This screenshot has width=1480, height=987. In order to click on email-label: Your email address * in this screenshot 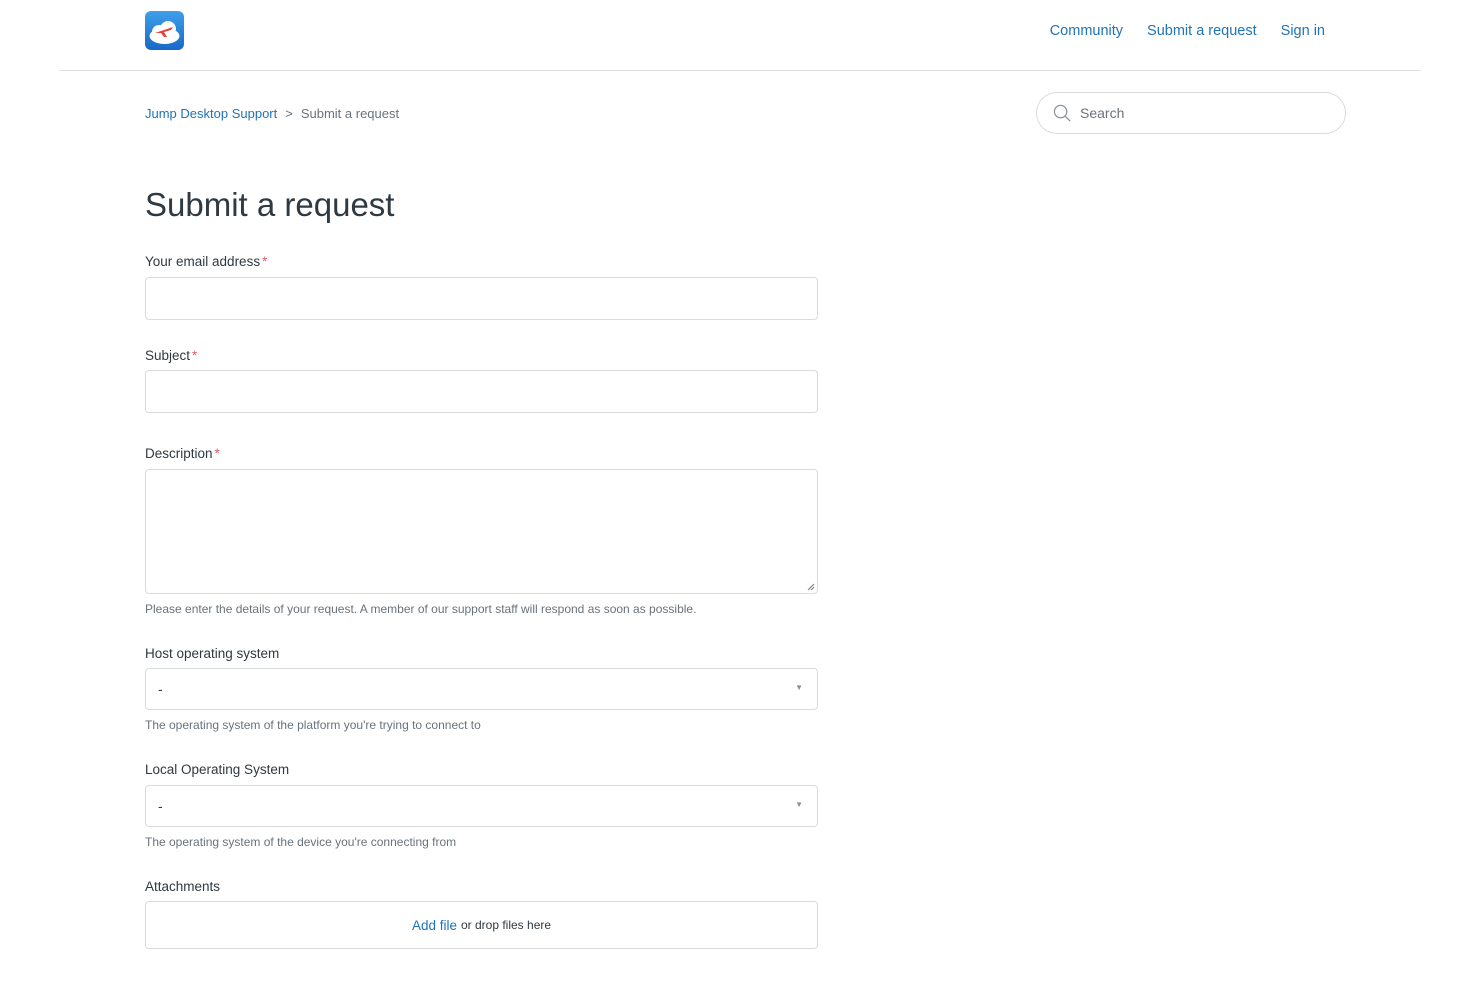, I will do `click(206, 261)`.